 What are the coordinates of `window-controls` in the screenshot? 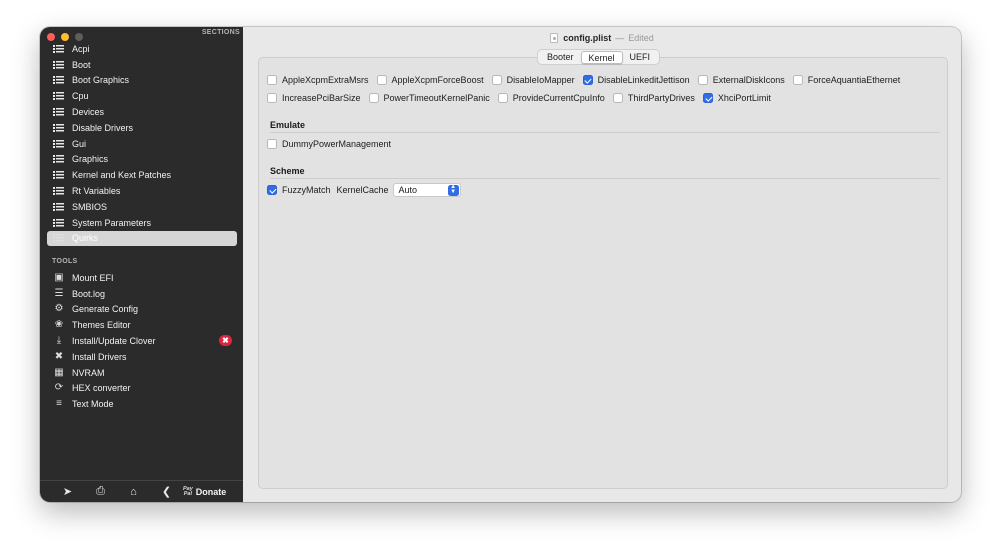 It's located at (65, 37).